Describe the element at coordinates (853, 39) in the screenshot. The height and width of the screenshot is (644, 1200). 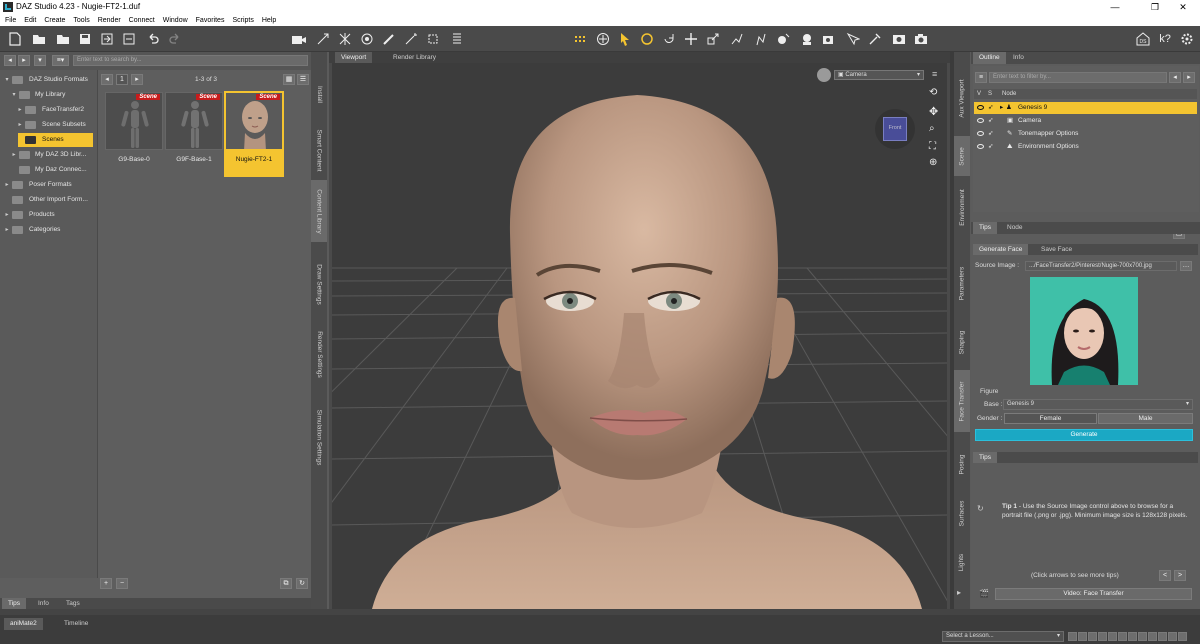
I see `node-weight-icon` at that location.